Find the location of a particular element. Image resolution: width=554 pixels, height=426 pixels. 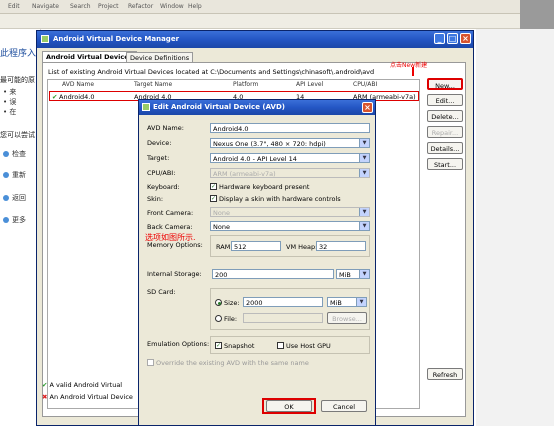

menu-navigate: Navigate is located at coordinates (45, 6).